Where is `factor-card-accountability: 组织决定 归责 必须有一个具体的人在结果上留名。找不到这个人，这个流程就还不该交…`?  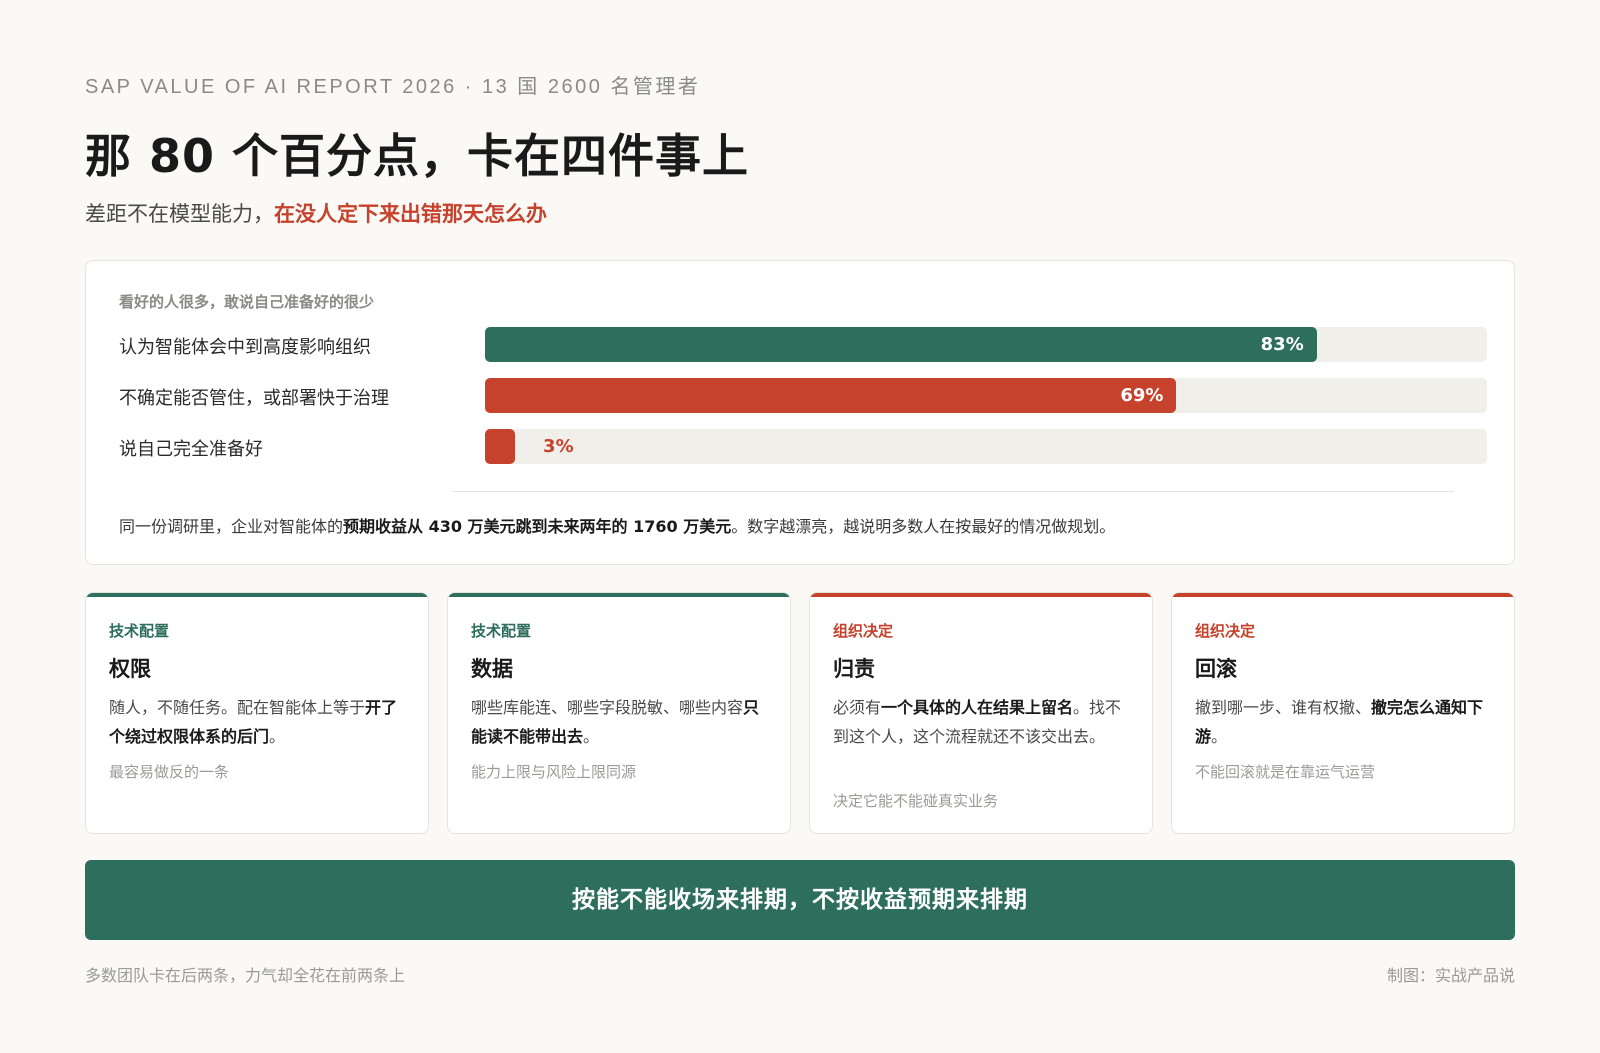 factor-card-accountability: 组织决定 归责 必须有一个具体的人在结果上留名。找不到这个人，这个流程就还不该交… is located at coordinates (981, 713).